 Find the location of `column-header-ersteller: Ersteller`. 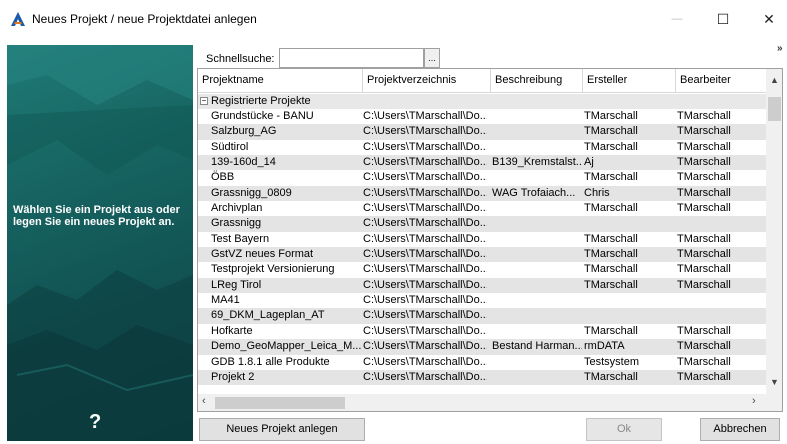

column-header-ersteller: Ersteller is located at coordinates (629, 80).